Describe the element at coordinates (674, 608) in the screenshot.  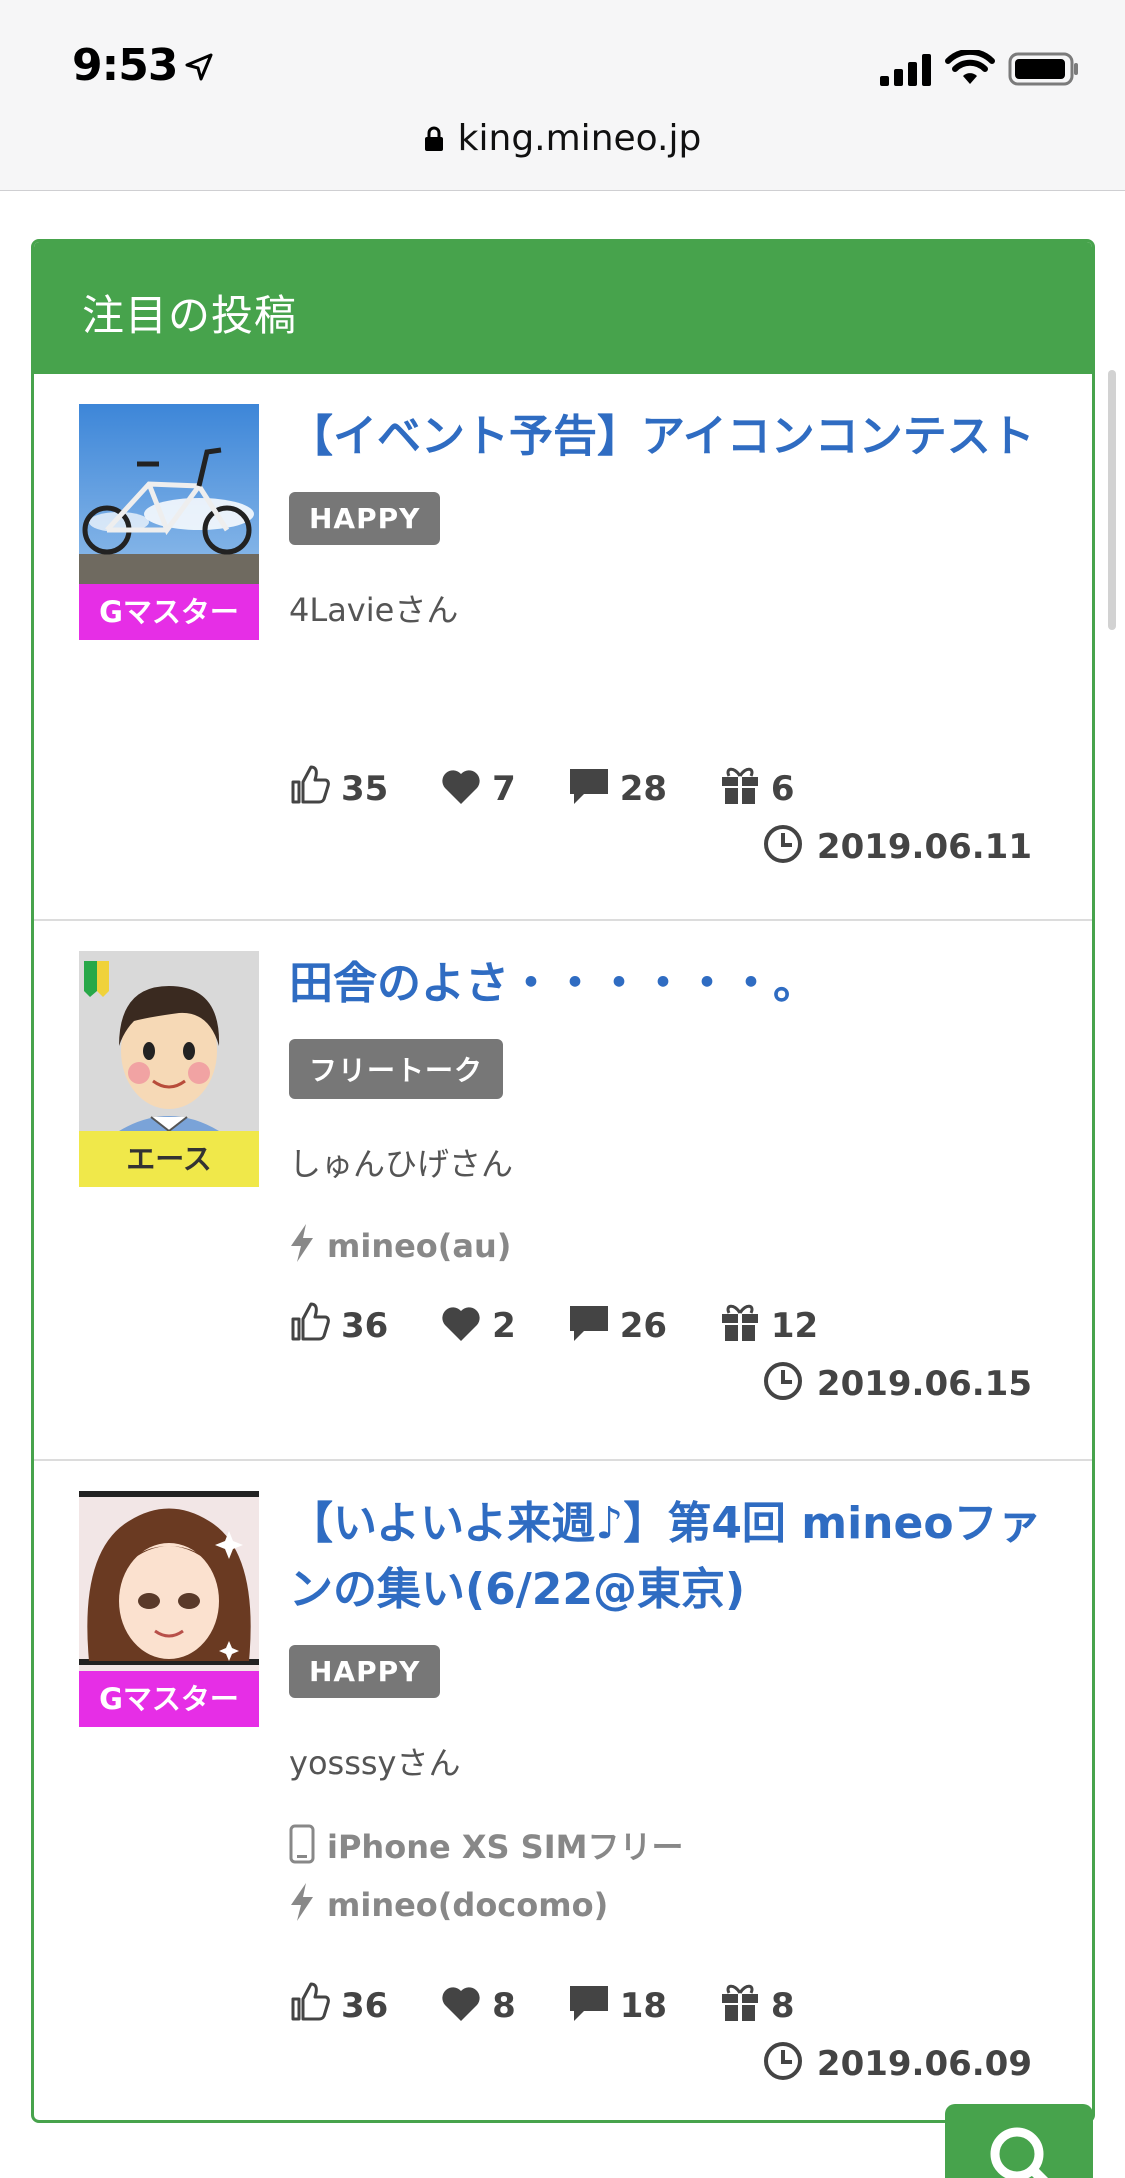
I see `username: 4Lavieさん` at that location.